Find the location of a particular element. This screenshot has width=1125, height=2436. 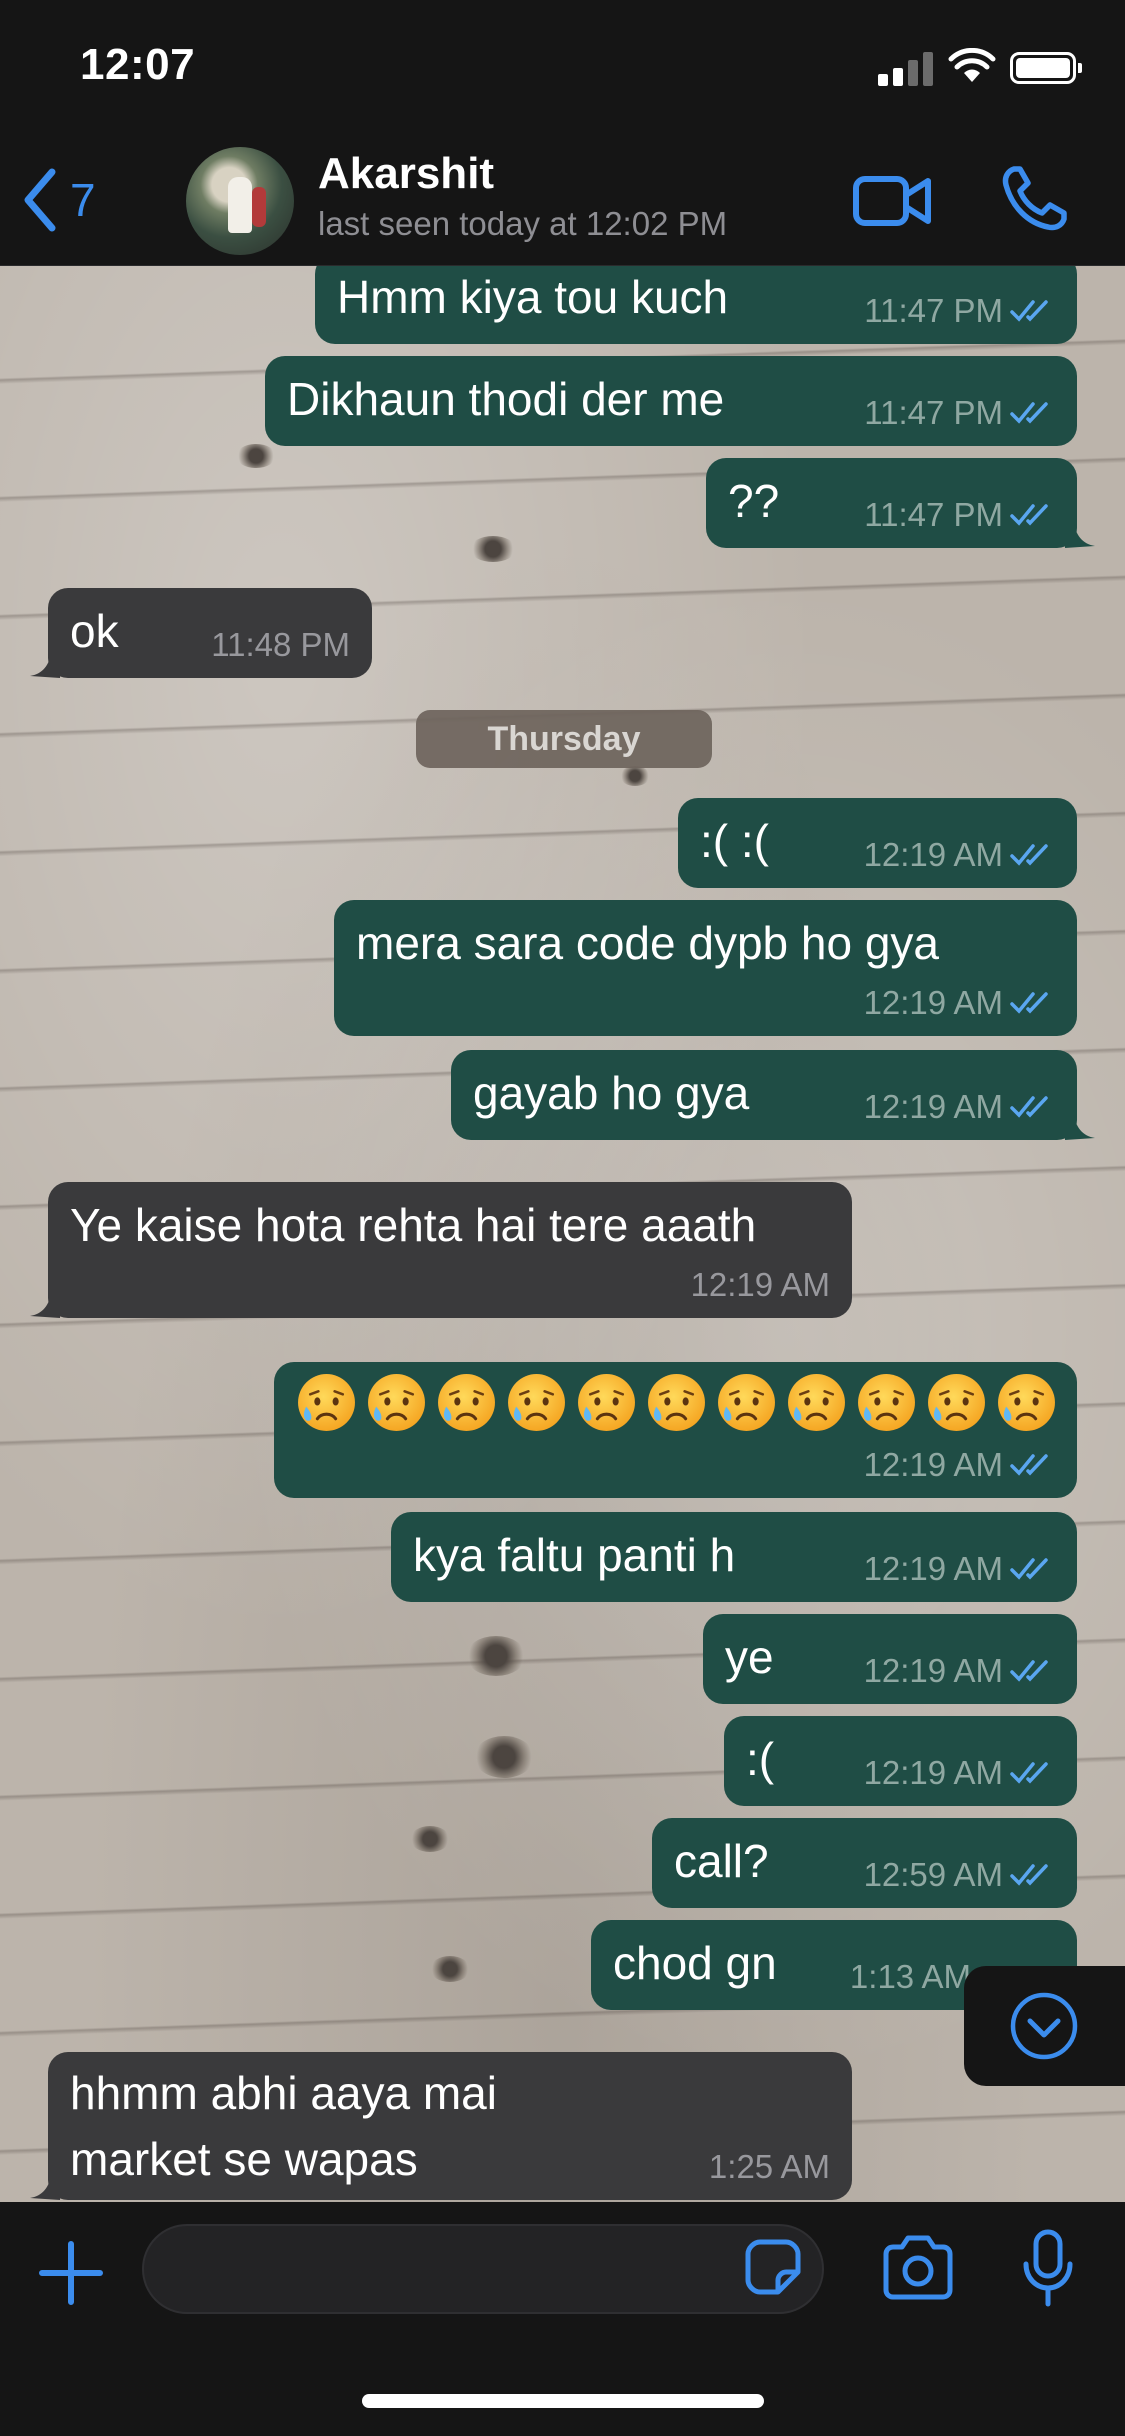

message-text-field is located at coordinates (456, 2269).